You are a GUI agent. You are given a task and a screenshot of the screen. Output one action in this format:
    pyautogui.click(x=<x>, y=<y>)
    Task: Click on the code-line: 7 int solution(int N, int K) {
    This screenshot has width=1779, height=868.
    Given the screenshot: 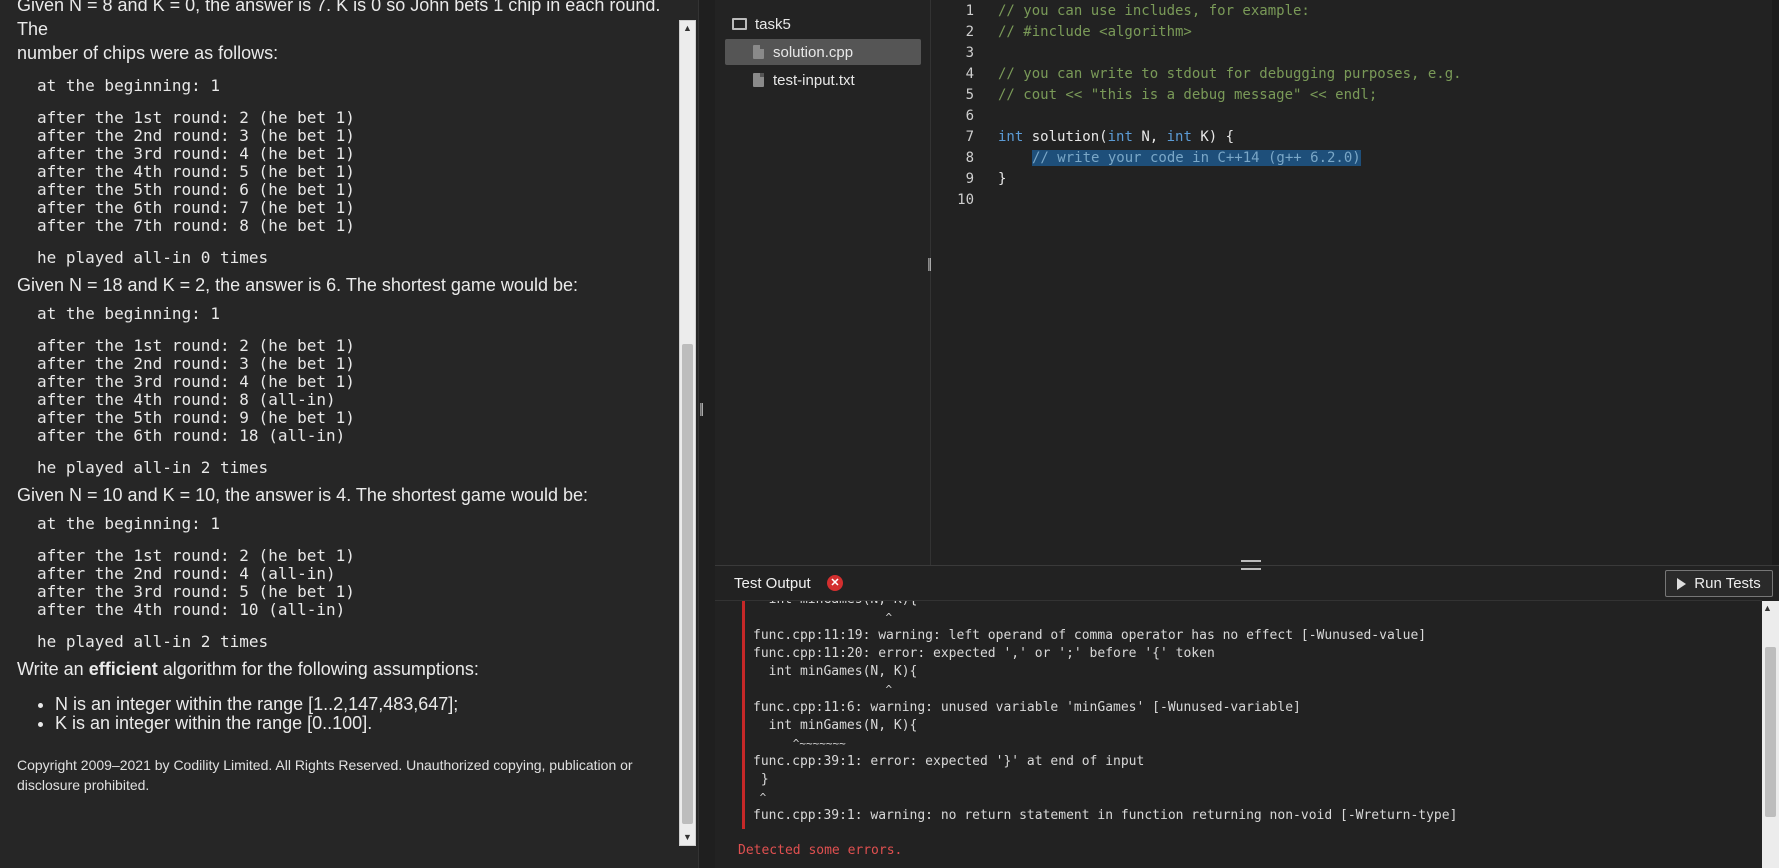 What is the action you would take?
    pyautogui.click(x=1083, y=137)
    